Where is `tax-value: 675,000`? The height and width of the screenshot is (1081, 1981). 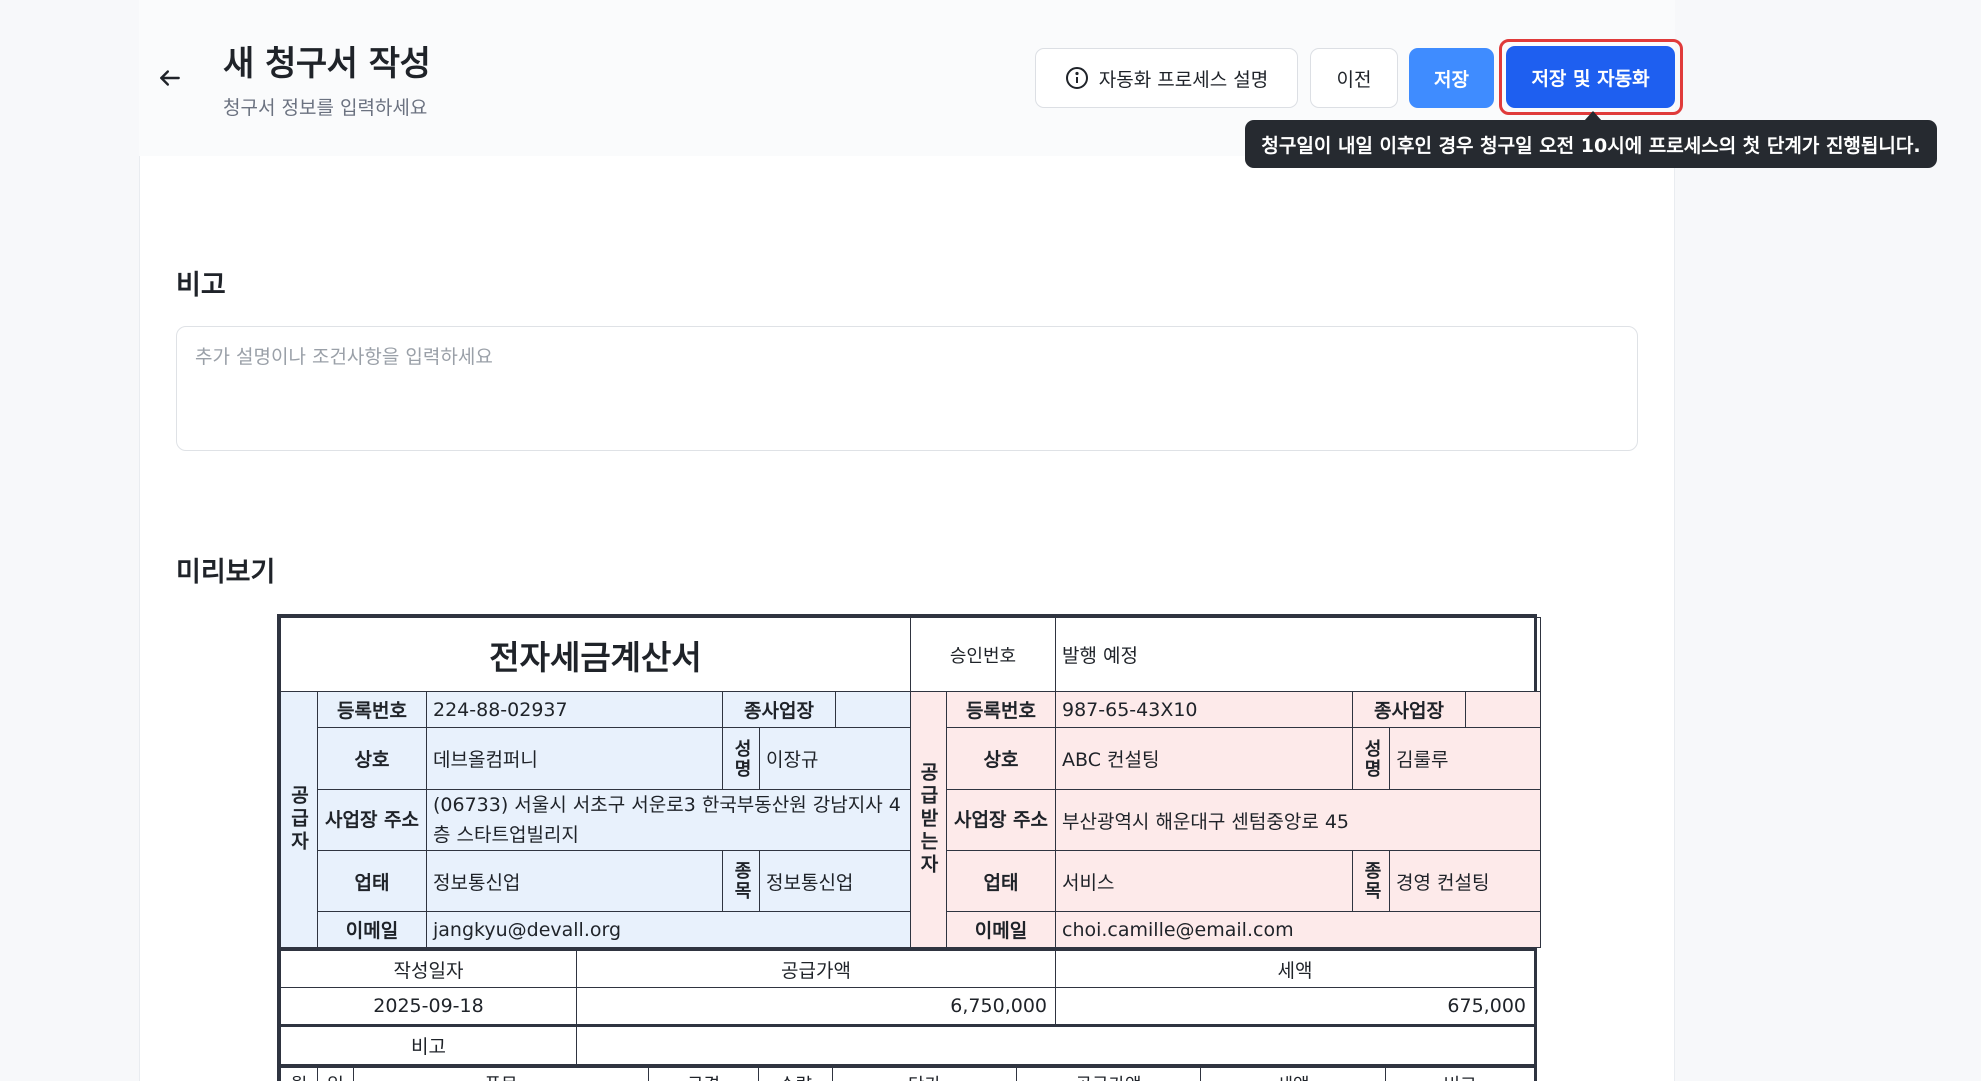
tax-value: 675,000 is located at coordinates (1295, 1006).